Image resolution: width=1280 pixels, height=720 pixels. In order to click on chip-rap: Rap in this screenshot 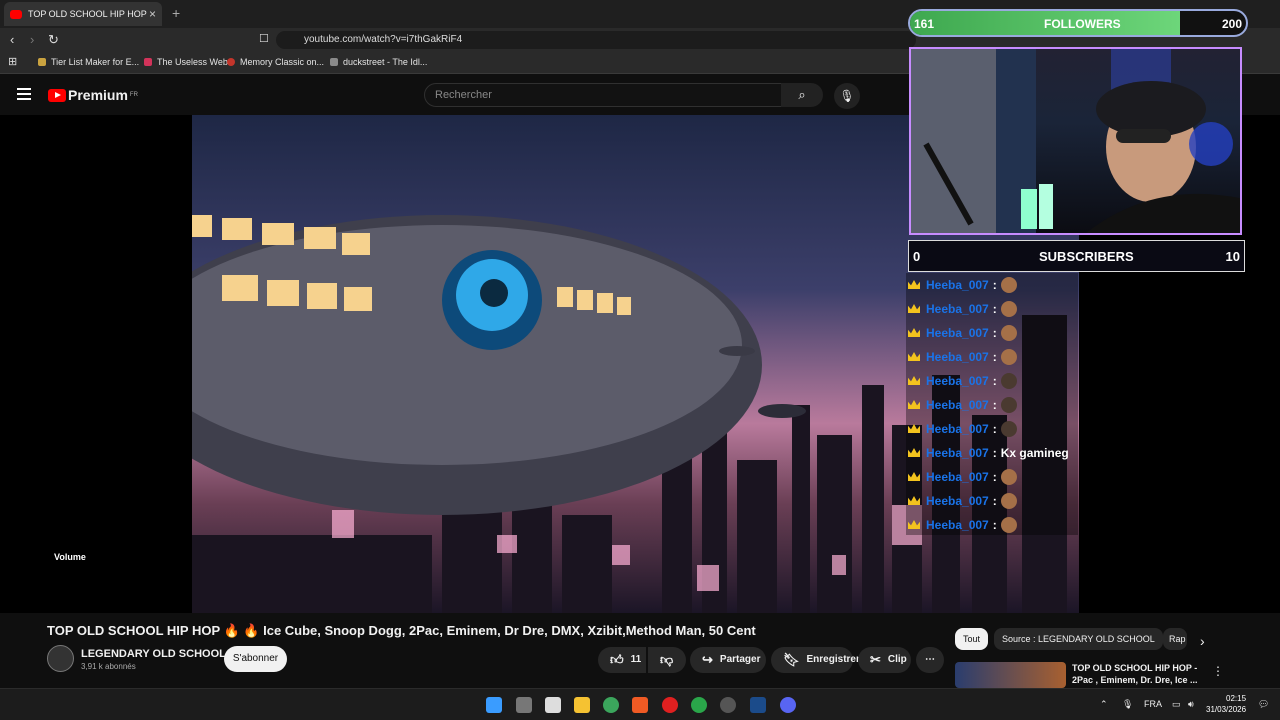, I will do `click(1175, 639)`.